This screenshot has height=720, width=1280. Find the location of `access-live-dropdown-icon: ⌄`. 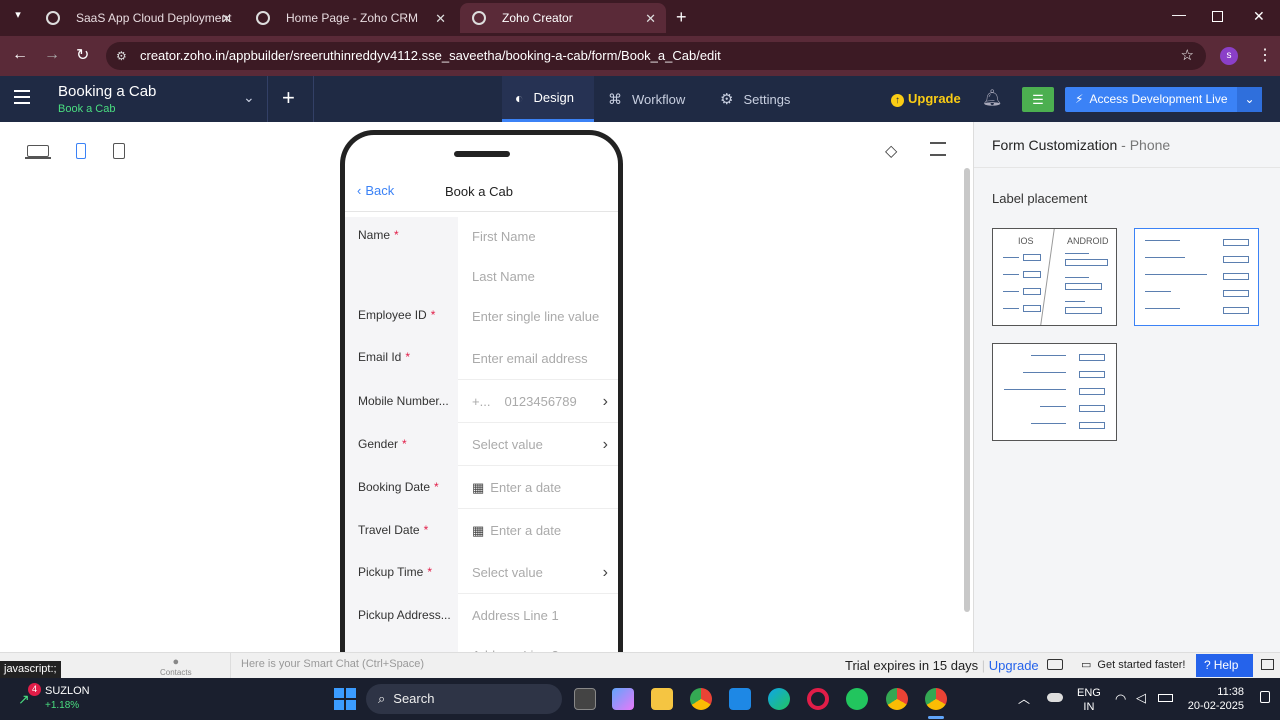

access-live-dropdown-icon: ⌄ is located at coordinates (1249, 99).